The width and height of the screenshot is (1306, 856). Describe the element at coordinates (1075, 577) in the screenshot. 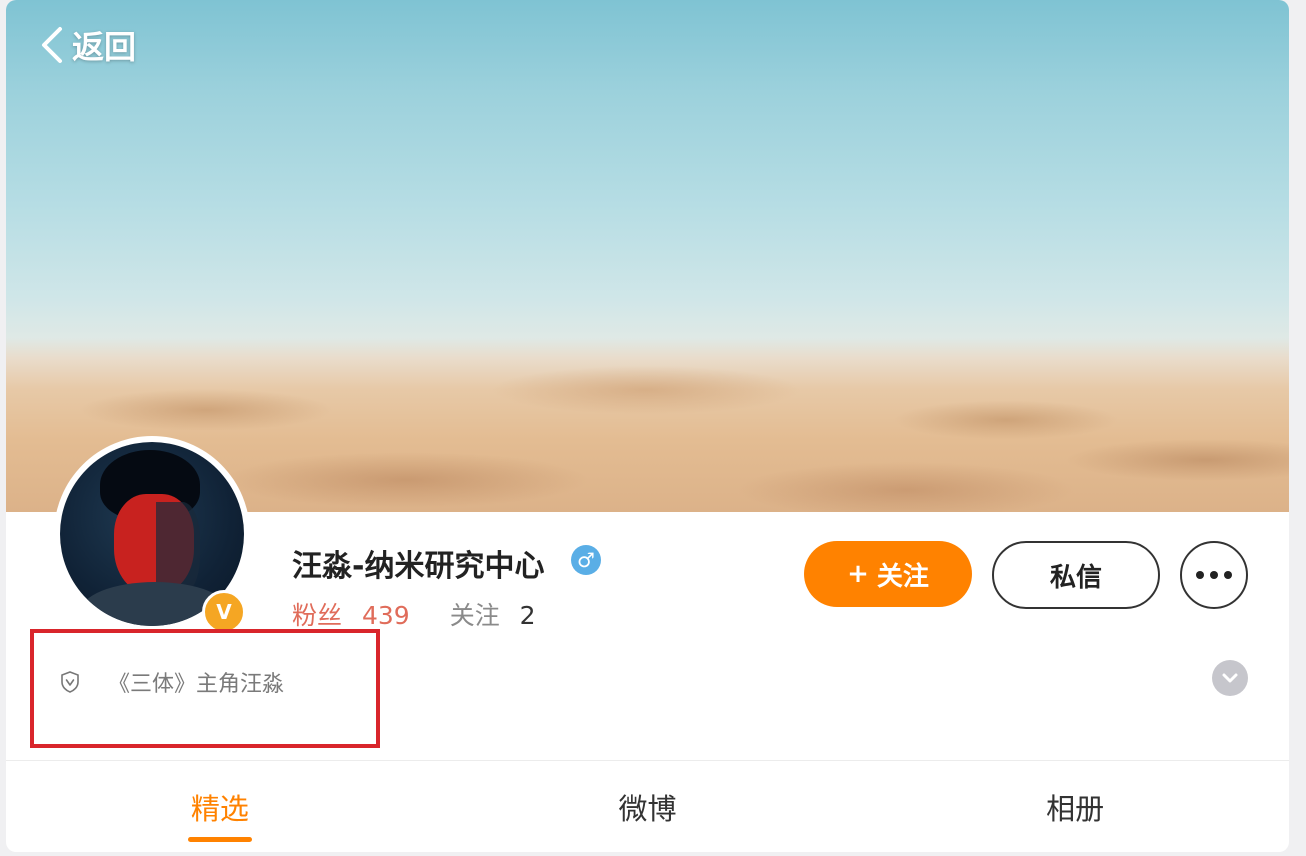

I see `message-label: 私信` at that location.